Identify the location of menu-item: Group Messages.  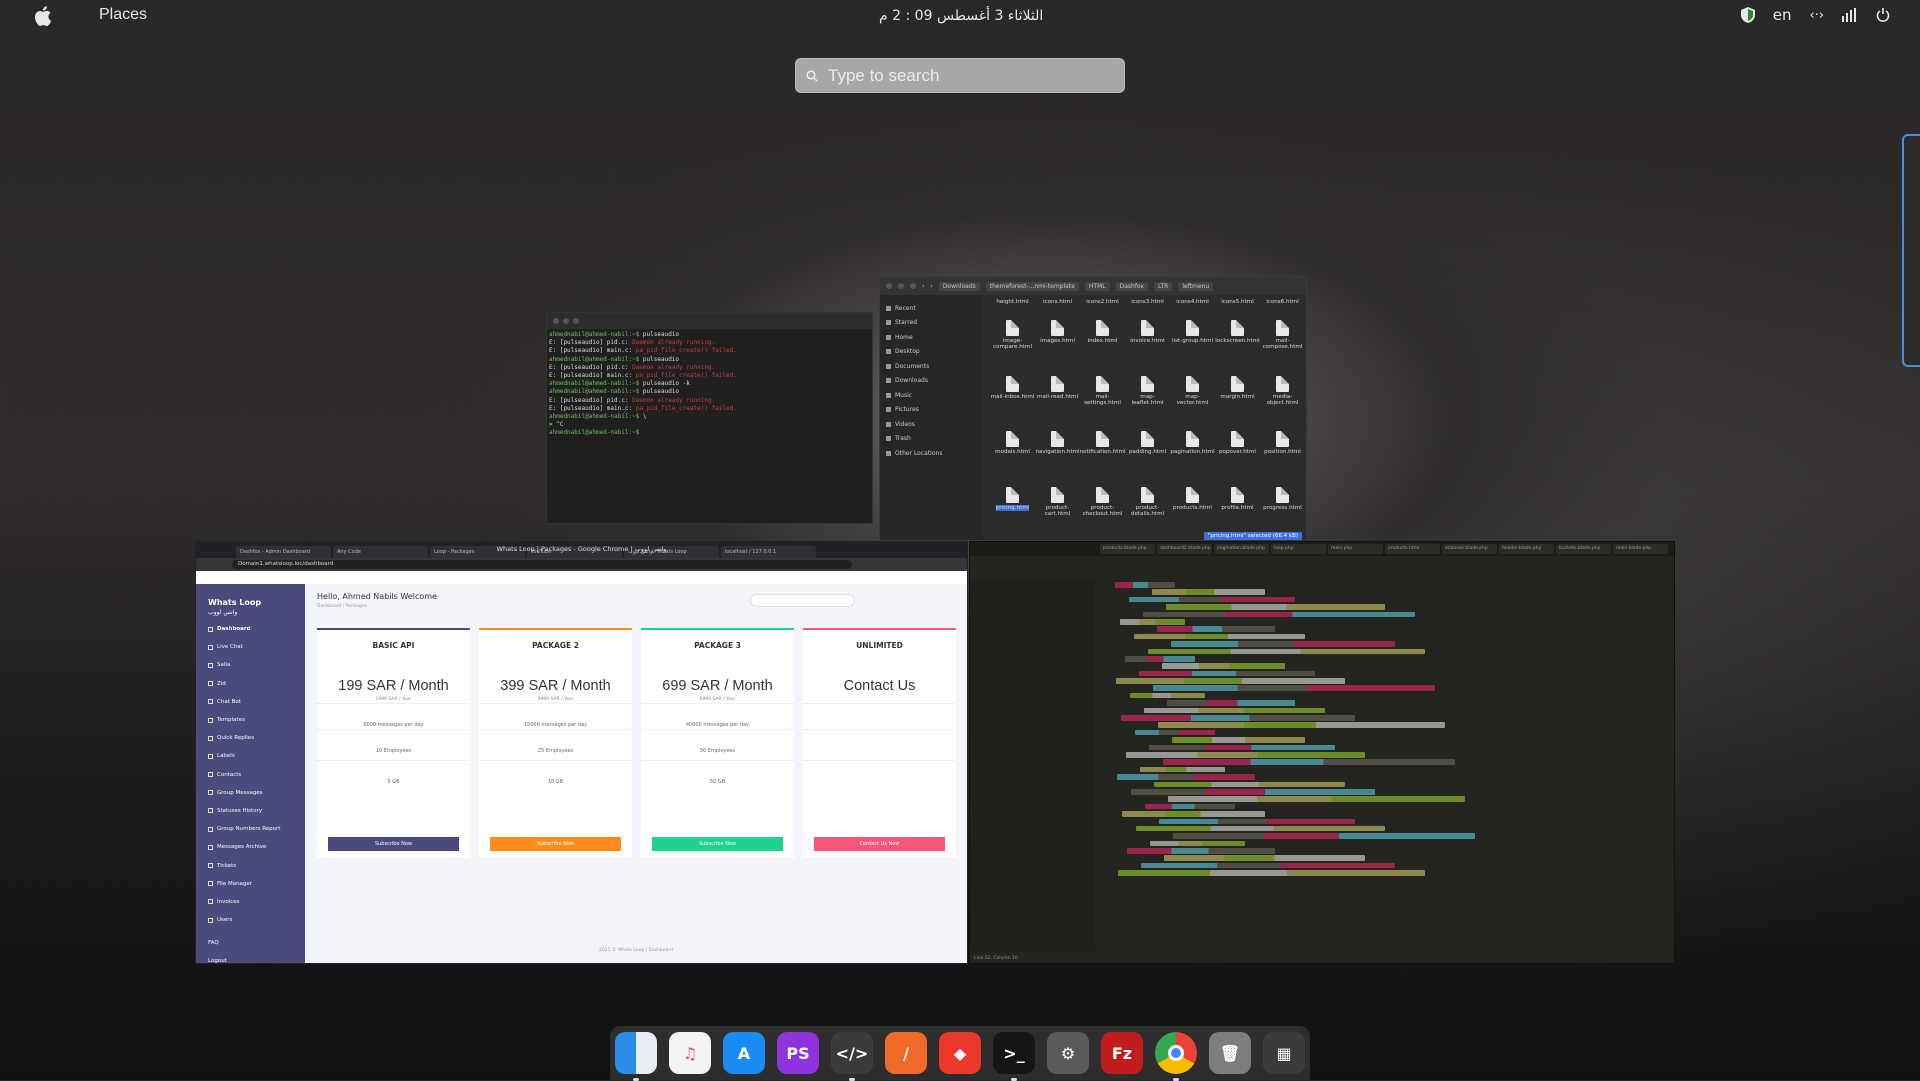
(250, 793).